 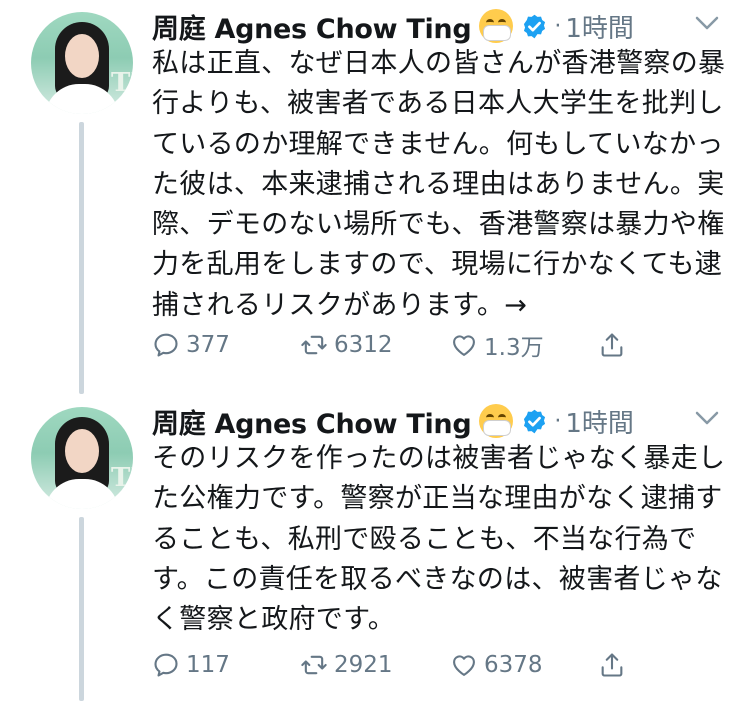 I want to click on like-button: 1.3万, so click(x=497, y=345).